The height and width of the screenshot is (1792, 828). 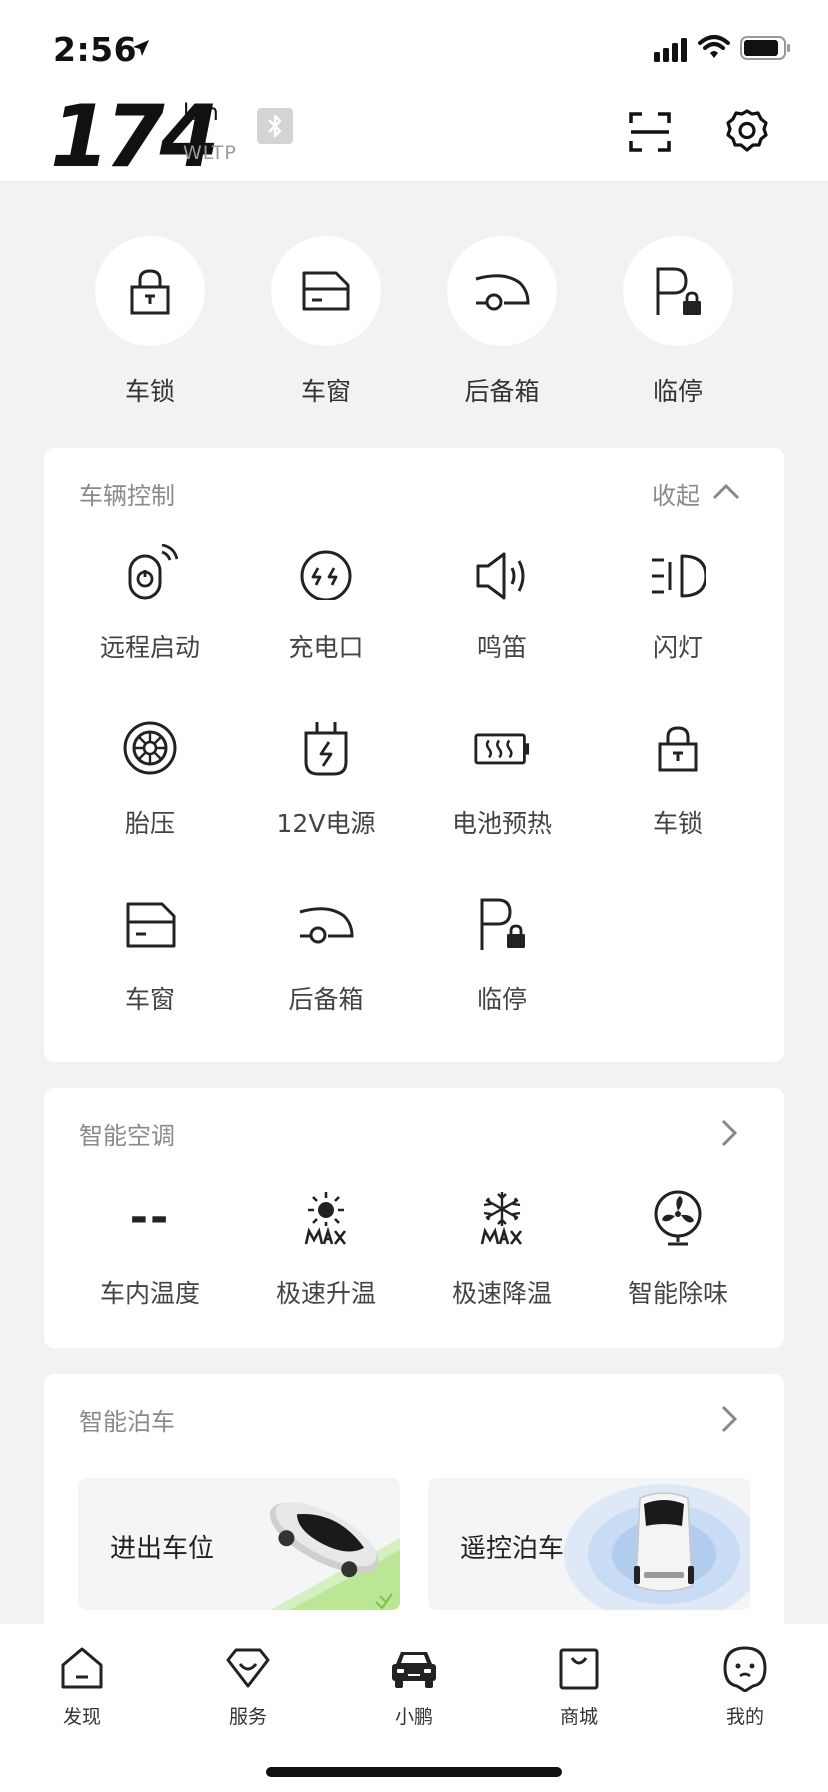 I want to click on quick-action-label: 车锁, so click(x=149, y=391).